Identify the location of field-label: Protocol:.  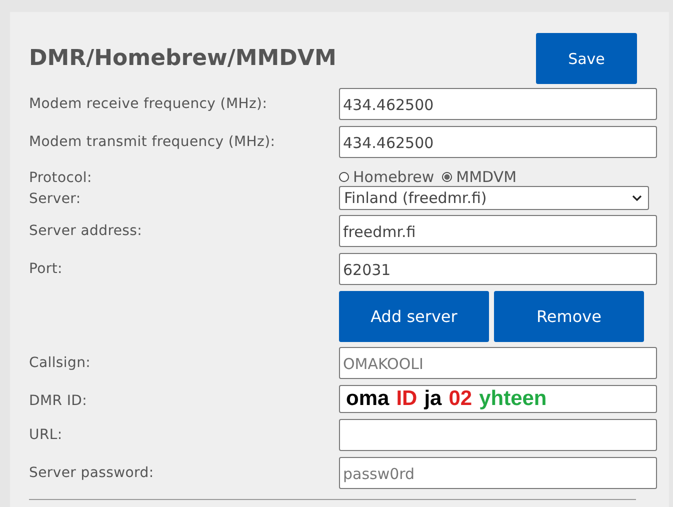
(60, 178).